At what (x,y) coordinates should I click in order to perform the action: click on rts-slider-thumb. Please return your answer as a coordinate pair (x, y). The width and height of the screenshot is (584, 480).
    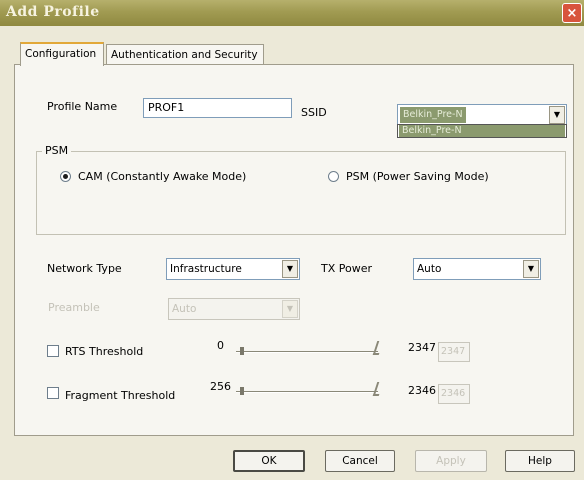
    Looking at the image, I should click on (242, 351).